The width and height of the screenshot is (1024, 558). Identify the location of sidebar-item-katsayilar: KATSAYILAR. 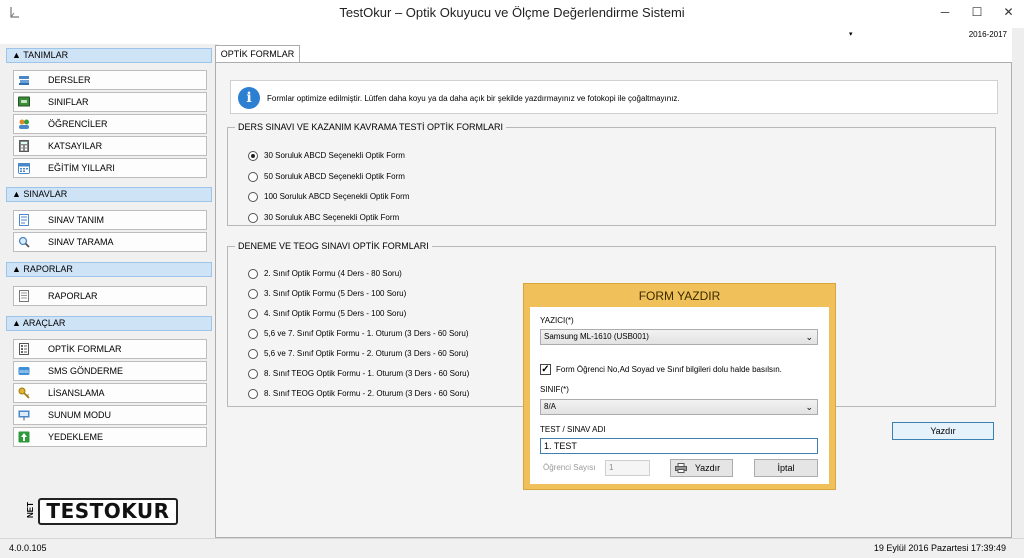
(110, 146).